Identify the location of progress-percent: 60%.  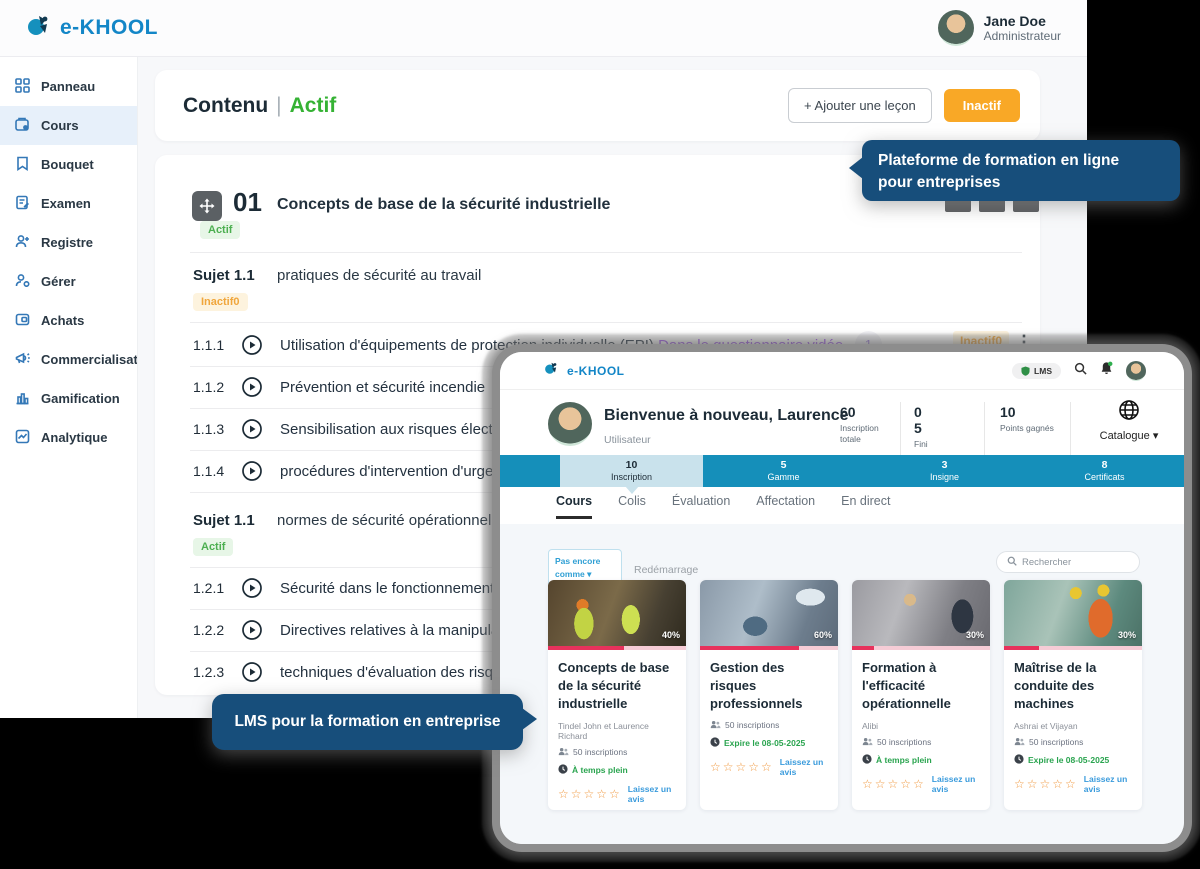
(822, 635).